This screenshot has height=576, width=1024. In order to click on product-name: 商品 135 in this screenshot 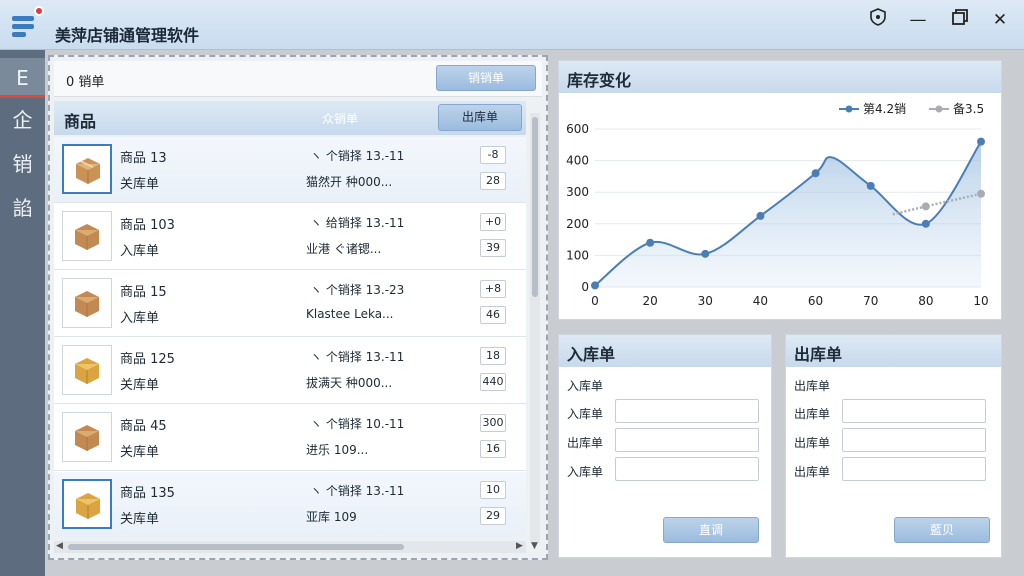, I will do `click(147, 493)`.